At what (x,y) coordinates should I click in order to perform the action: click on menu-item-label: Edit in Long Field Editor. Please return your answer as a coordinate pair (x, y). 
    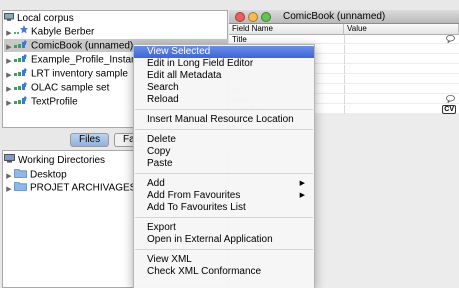
    Looking at the image, I should click on (200, 63).